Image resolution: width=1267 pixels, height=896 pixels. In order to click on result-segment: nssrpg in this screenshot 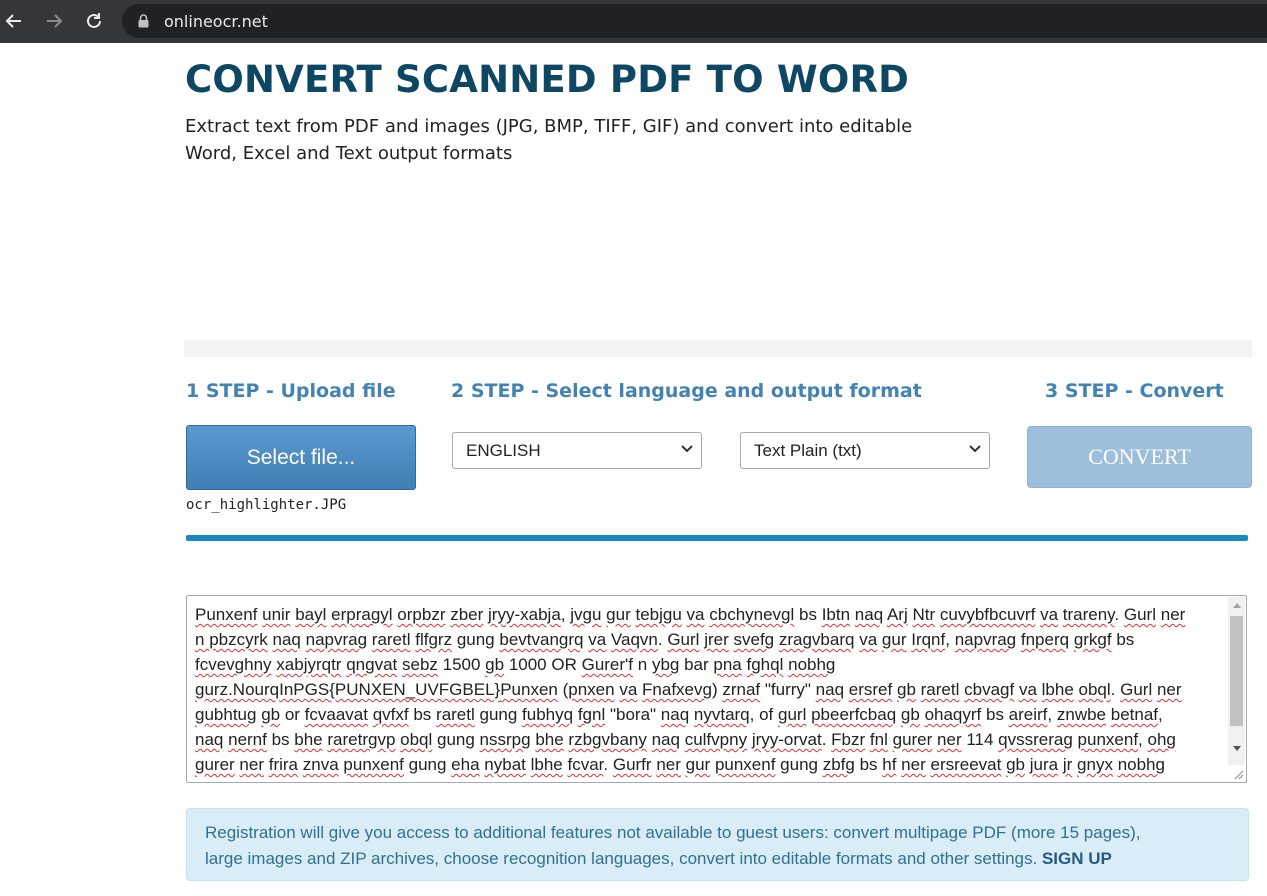, I will do `click(505, 739)`.